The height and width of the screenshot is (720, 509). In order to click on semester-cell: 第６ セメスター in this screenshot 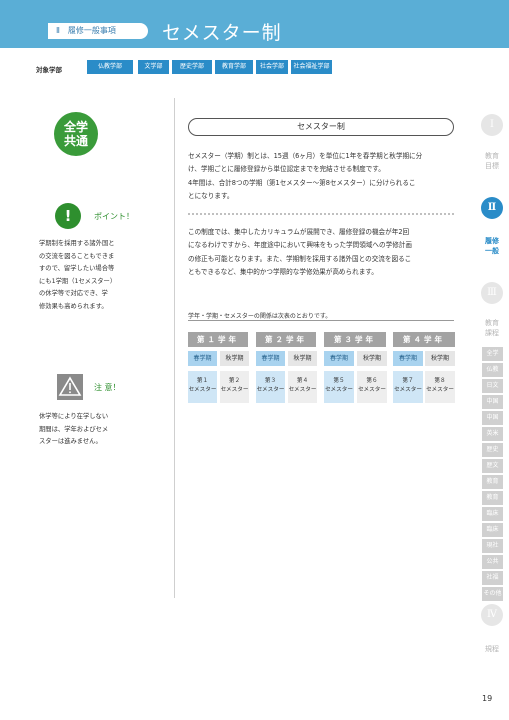, I will do `click(372, 387)`.